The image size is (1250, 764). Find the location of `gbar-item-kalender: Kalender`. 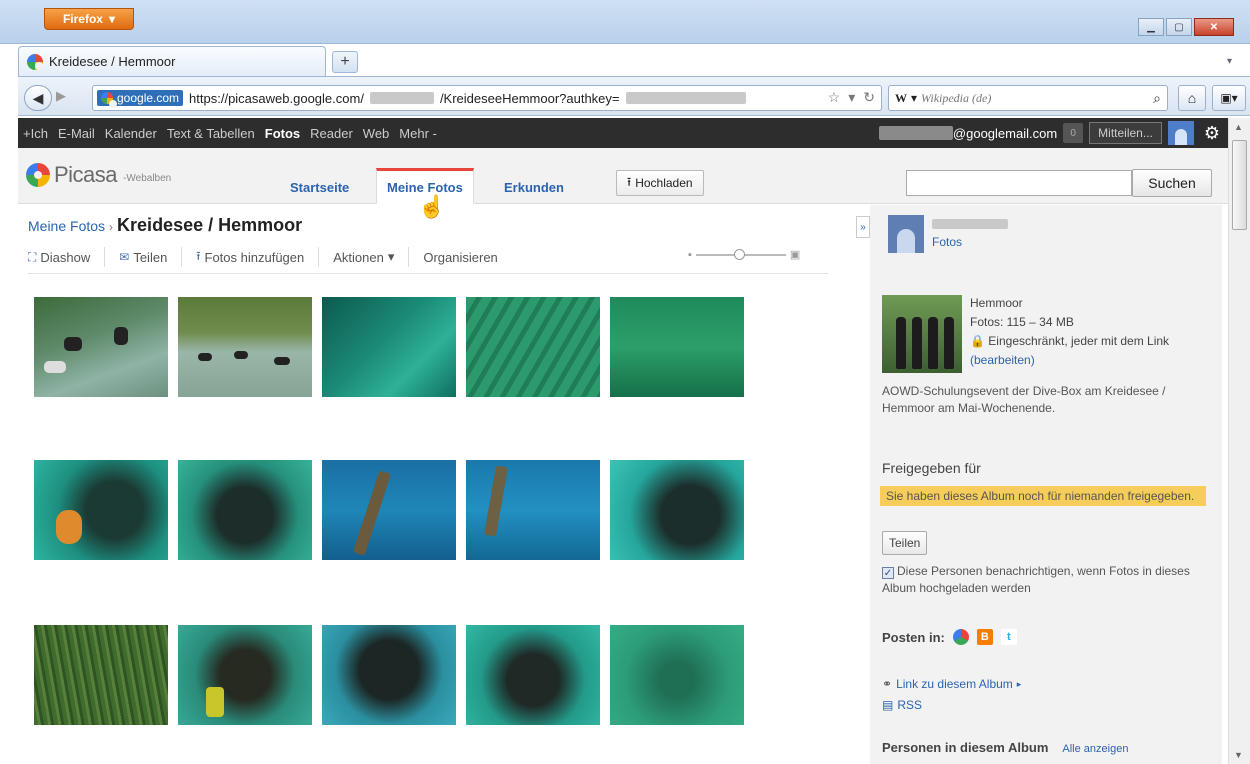

gbar-item-kalender: Kalender is located at coordinates (131, 133).